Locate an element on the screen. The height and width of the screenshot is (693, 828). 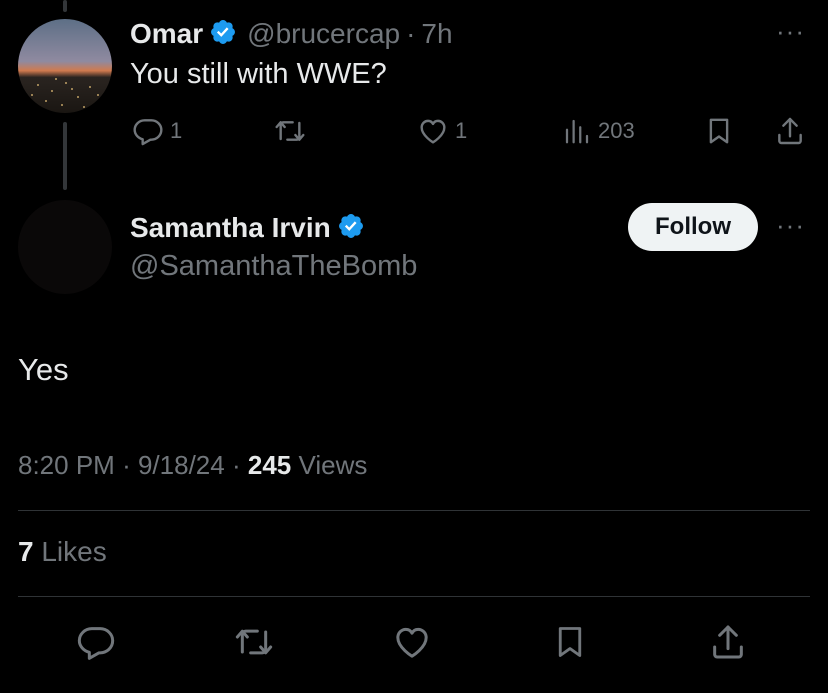
reply-share-button is located at coordinates (790, 131).